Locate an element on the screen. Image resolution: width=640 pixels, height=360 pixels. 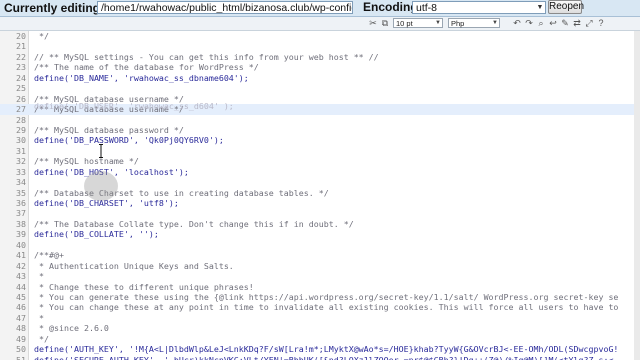
code-line: 37 is located at coordinates (320, 213).